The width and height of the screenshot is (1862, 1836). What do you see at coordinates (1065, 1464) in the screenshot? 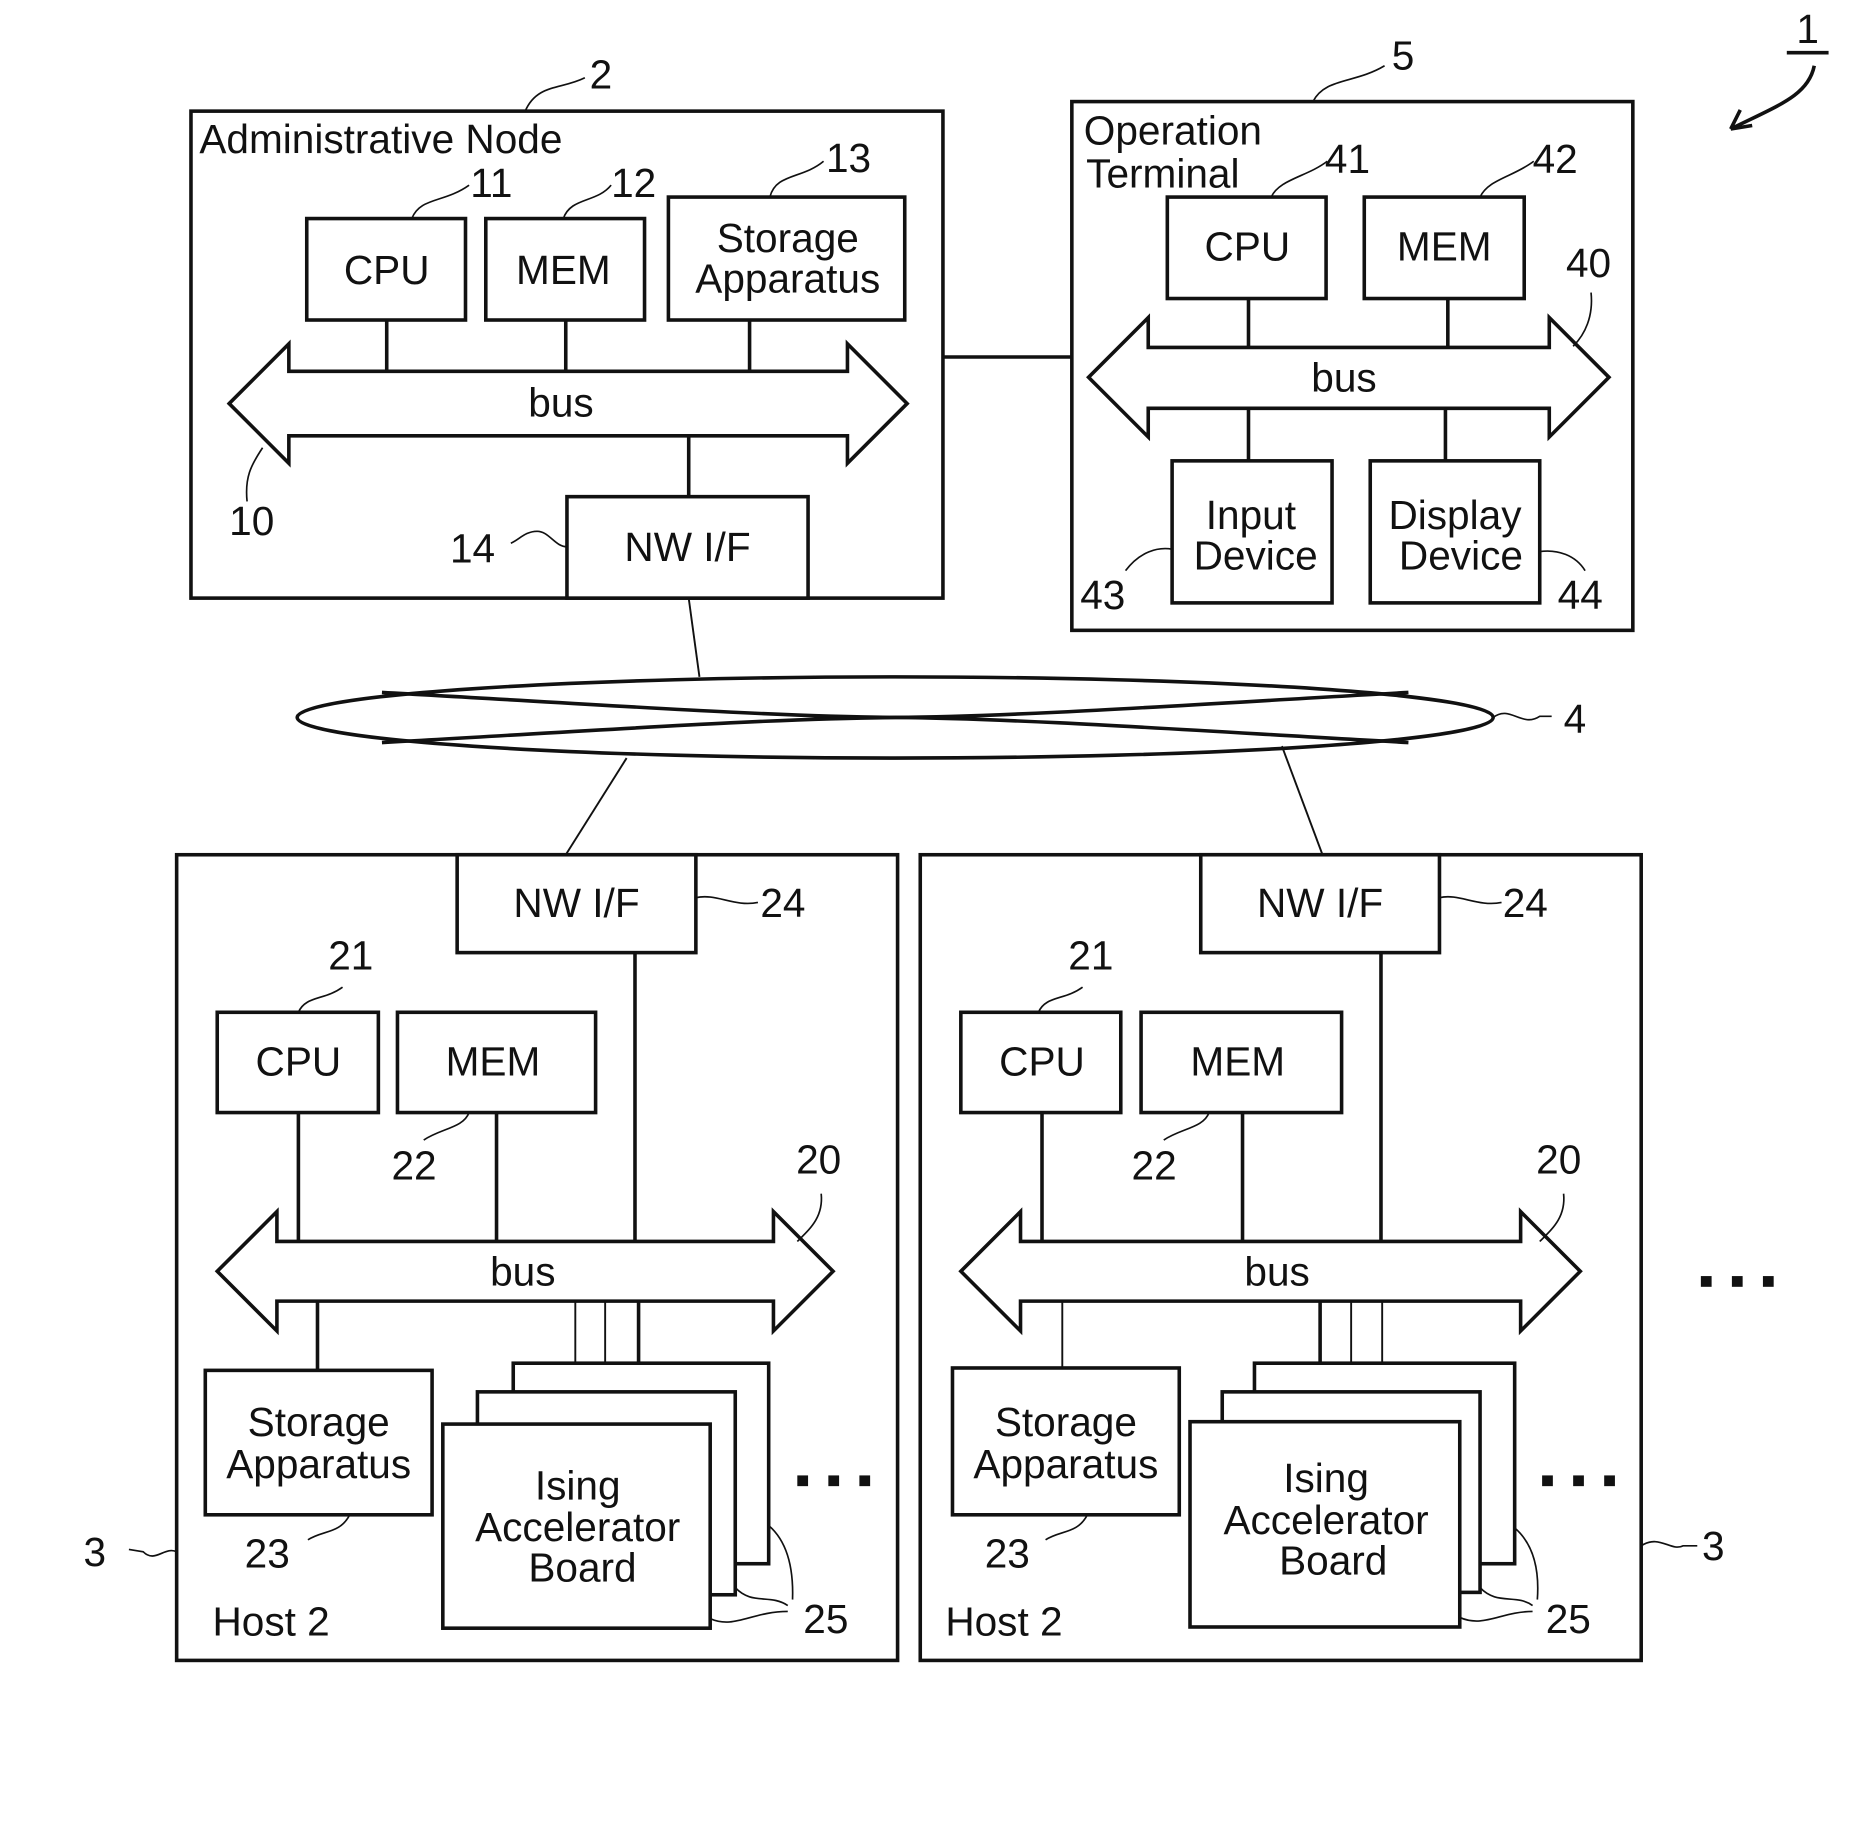
I see `host2-storage-label-2: Apparatus` at bounding box center [1065, 1464].